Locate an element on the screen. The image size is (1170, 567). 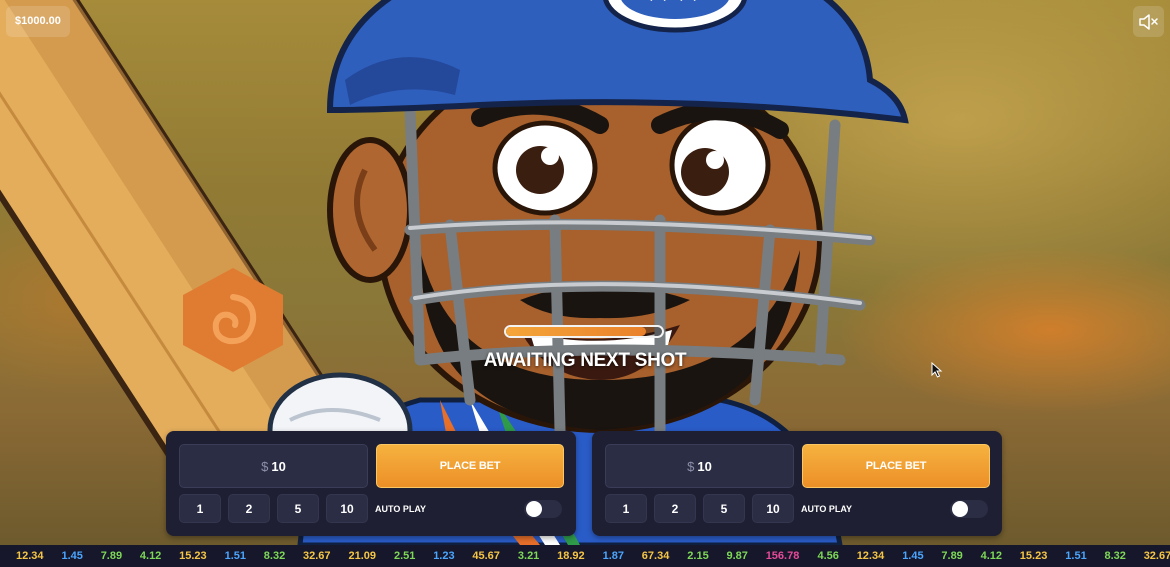
history-multiplier: 1.87 is located at coordinates (613, 556).